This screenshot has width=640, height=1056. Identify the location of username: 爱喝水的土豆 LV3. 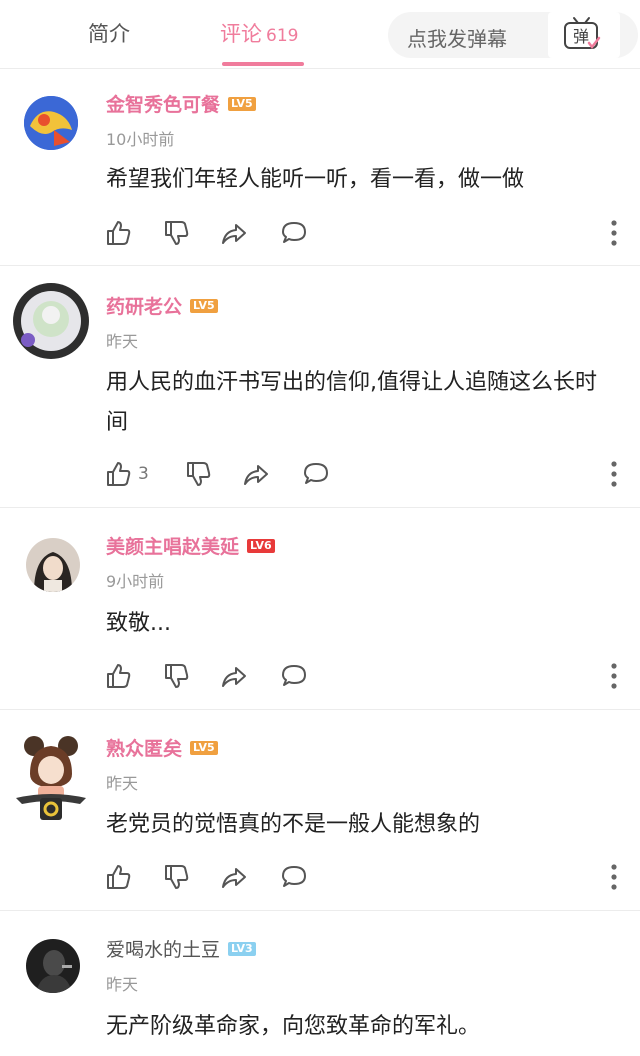
(181, 948).